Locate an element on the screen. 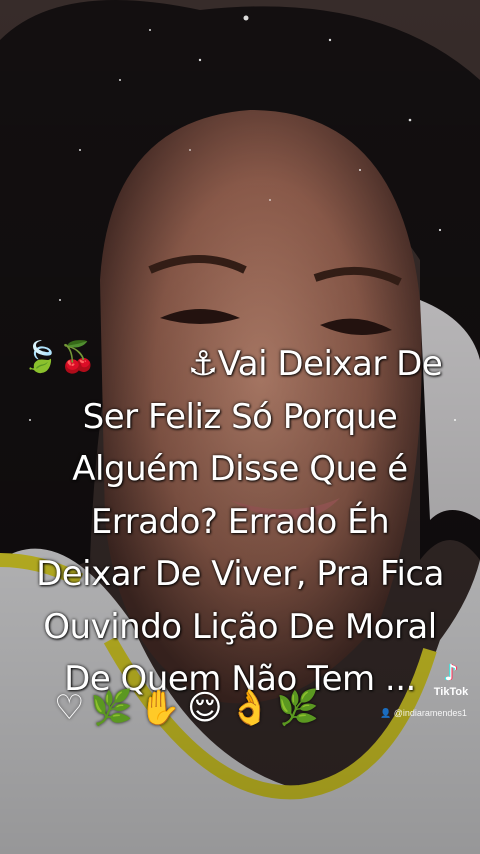 This screenshot has width=480, height=854. caption-line: Ouvindo Lição De Moral is located at coordinates (240, 626).